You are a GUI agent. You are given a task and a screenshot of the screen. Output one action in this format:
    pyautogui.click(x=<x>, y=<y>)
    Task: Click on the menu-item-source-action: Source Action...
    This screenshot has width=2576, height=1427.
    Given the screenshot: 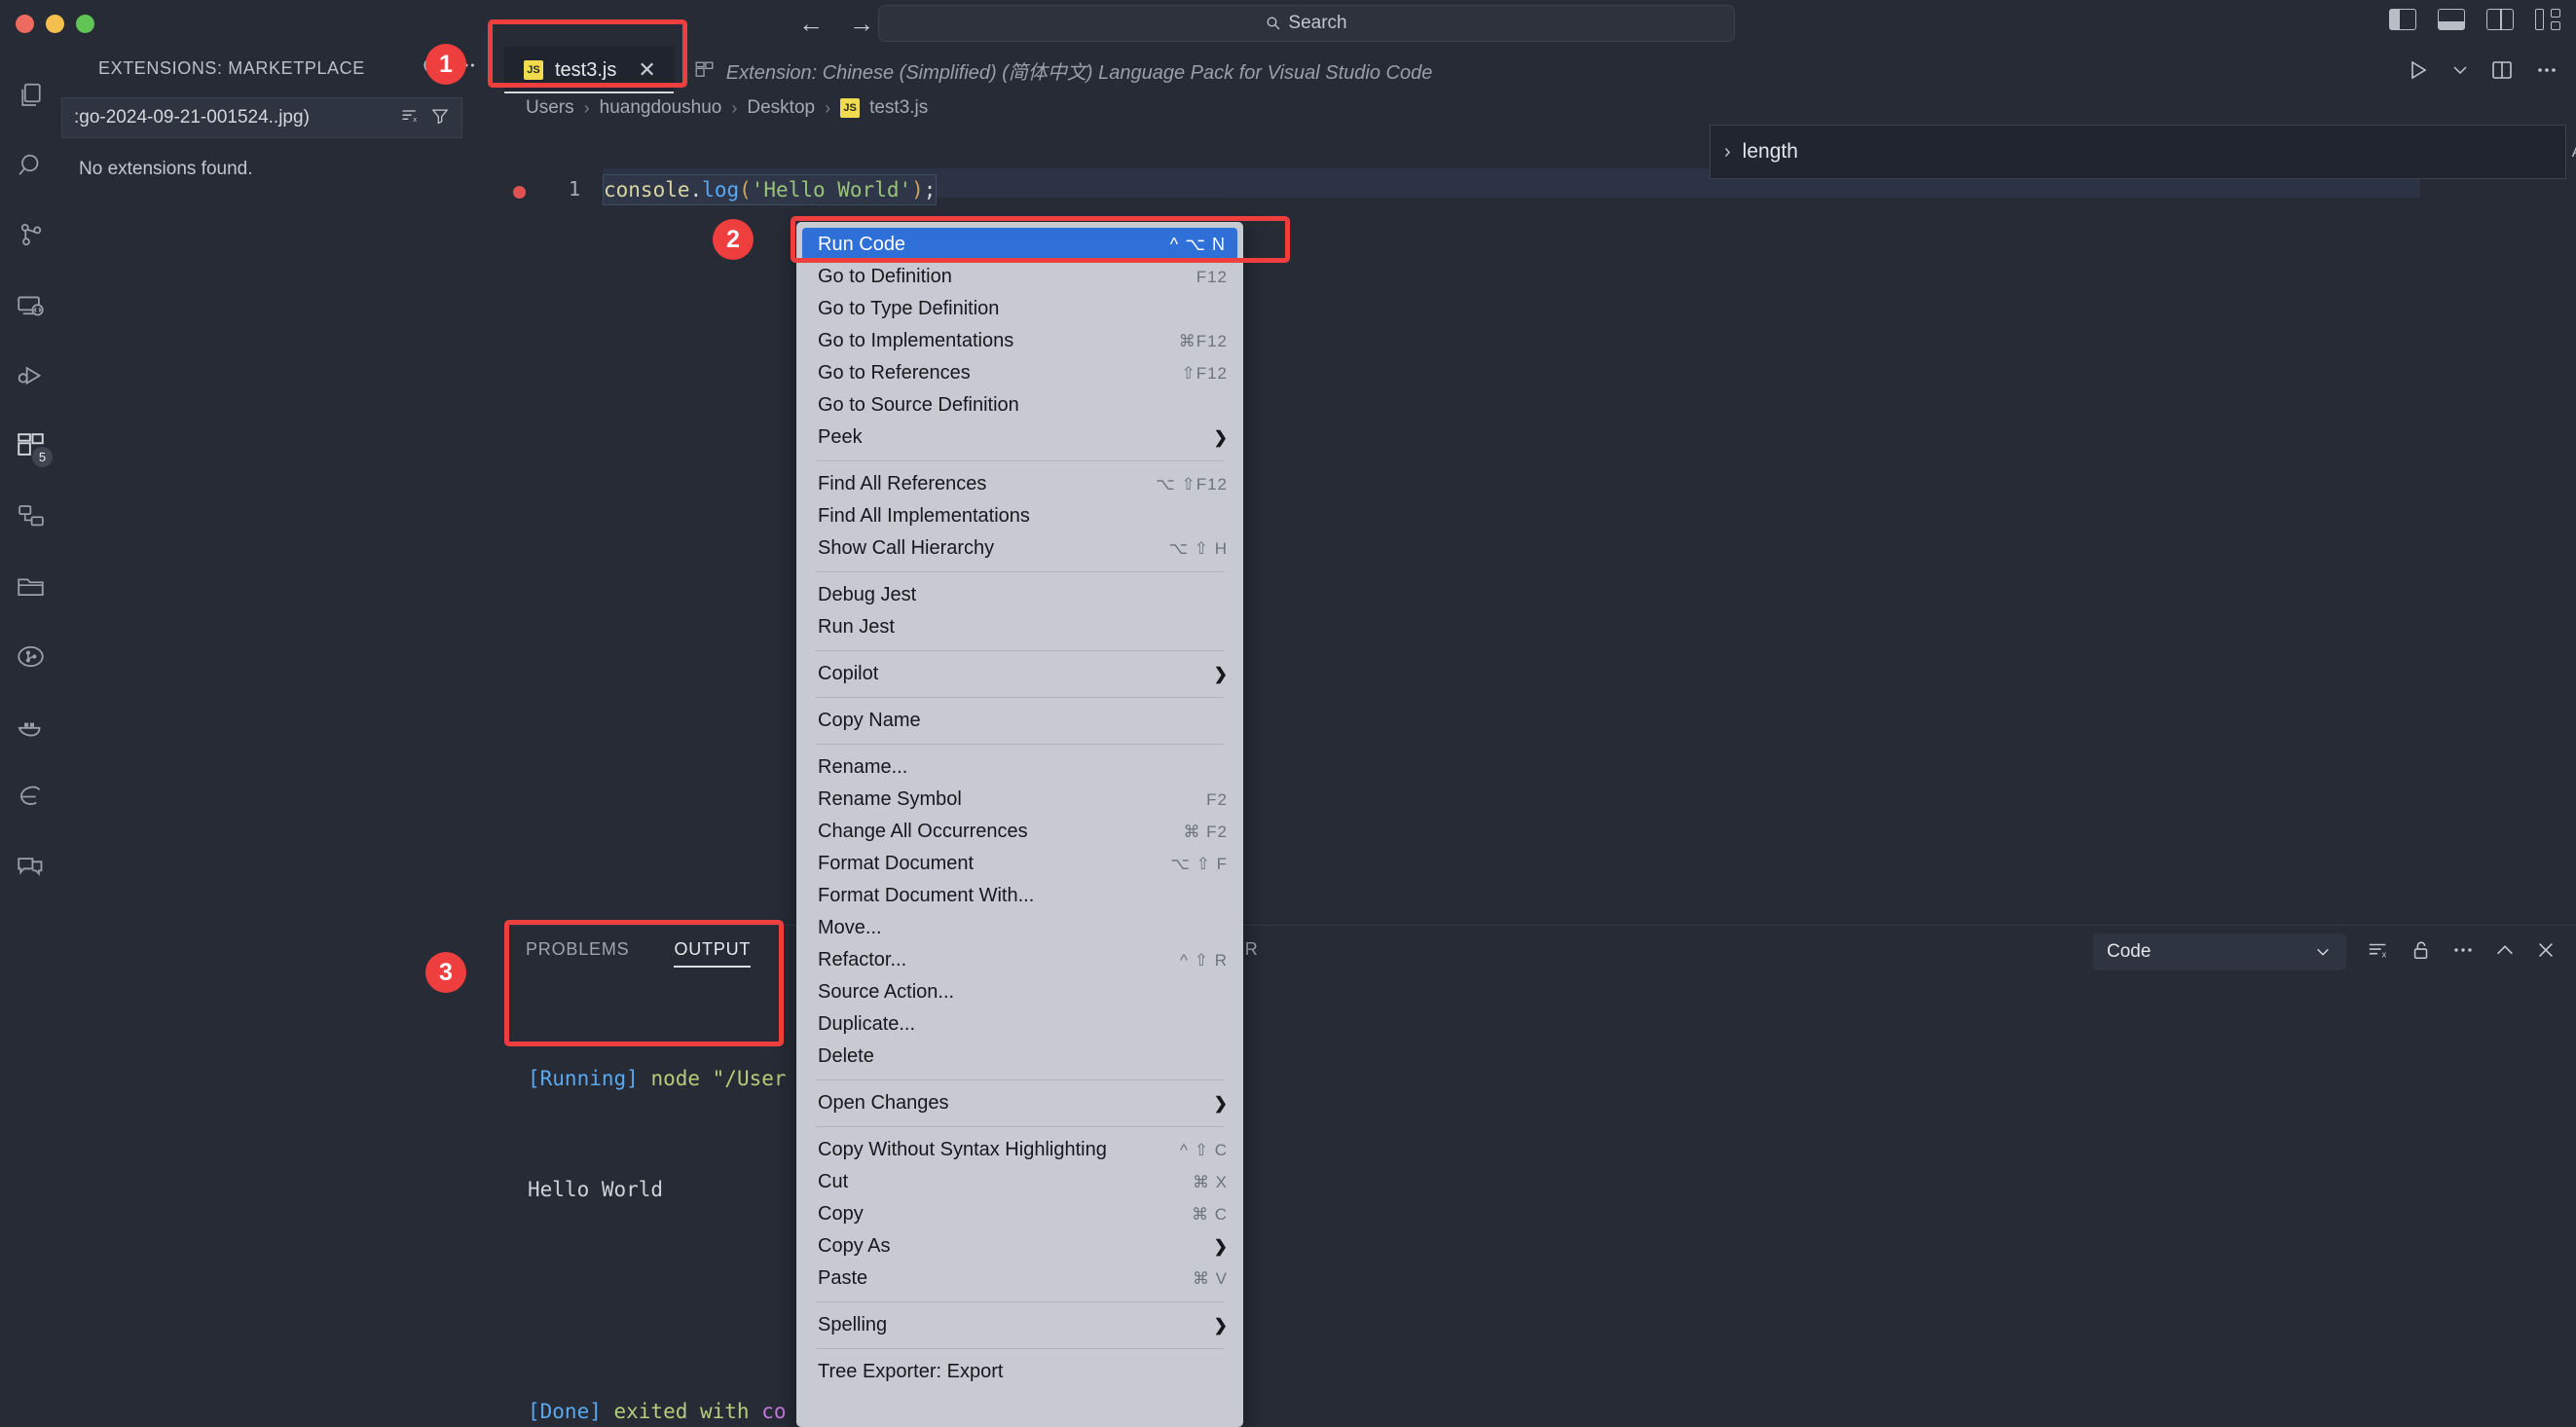 What is the action you would take?
    pyautogui.click(x=1019, y=992)
    